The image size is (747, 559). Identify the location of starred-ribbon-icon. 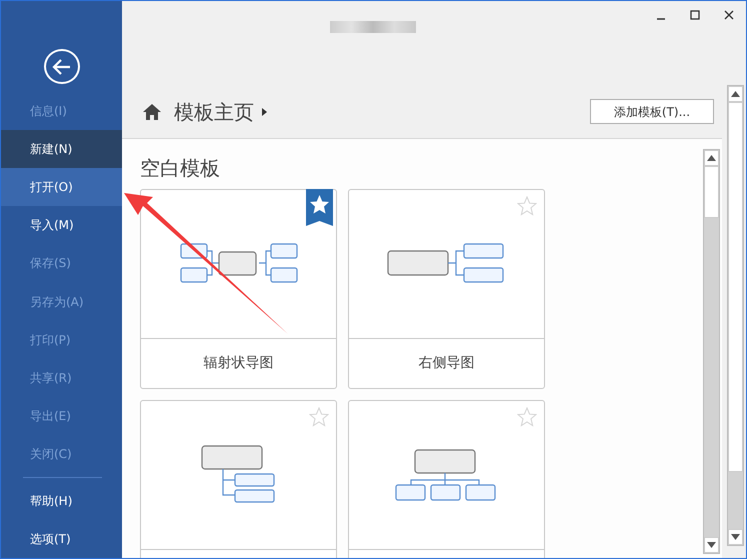
(319, 207).